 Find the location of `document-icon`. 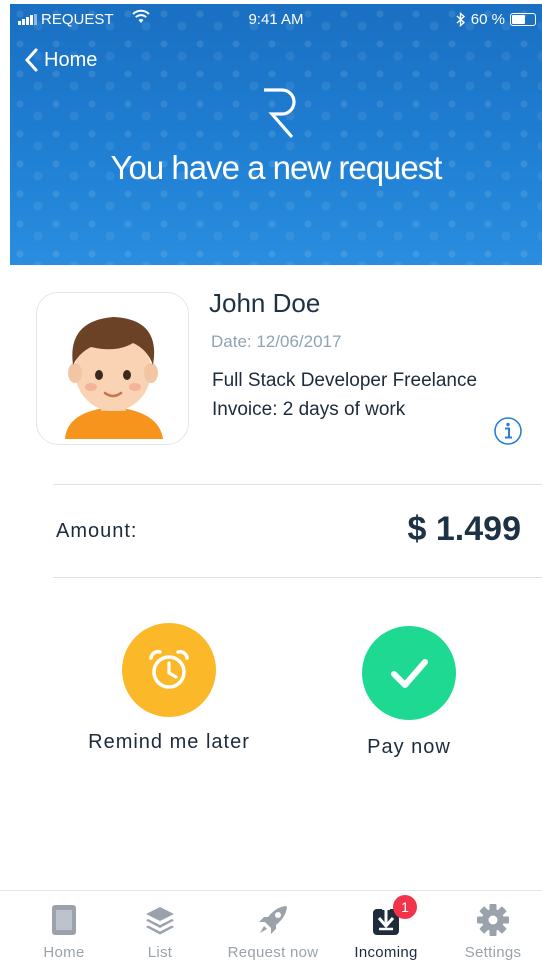

document-icon is located at coordinates (64, 920).